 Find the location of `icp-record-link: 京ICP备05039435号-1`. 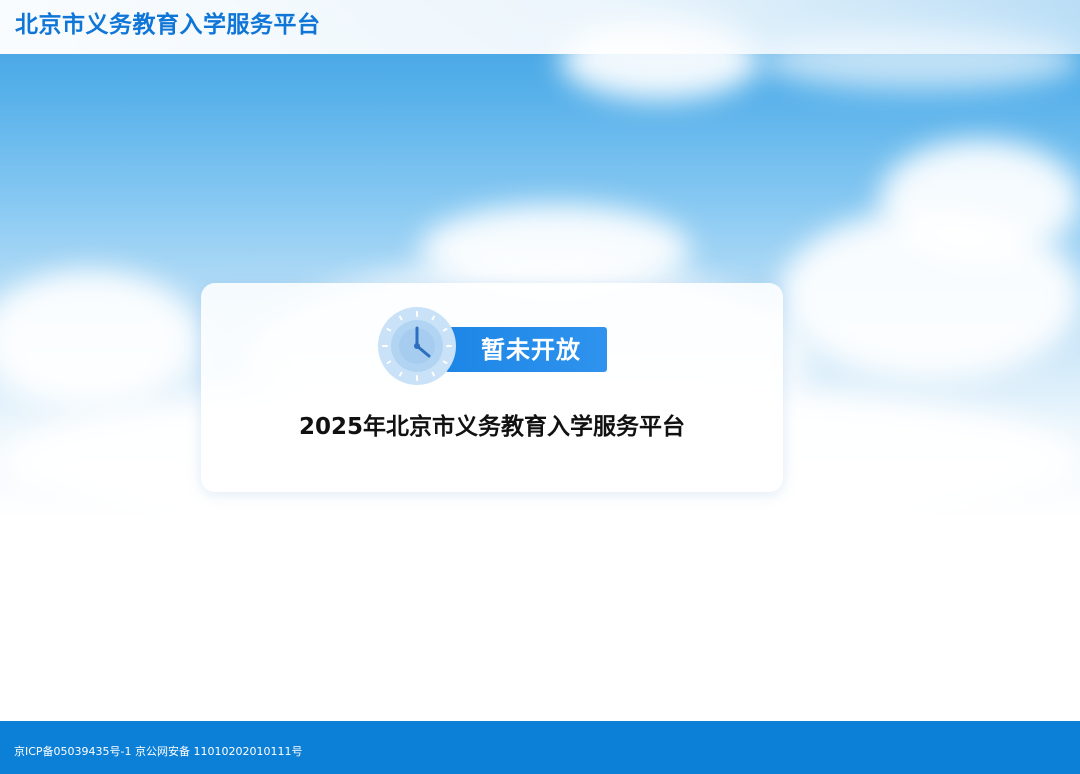

icp-record-link: 京ICP备05039435号-1 is located at coordinates (73, 751).